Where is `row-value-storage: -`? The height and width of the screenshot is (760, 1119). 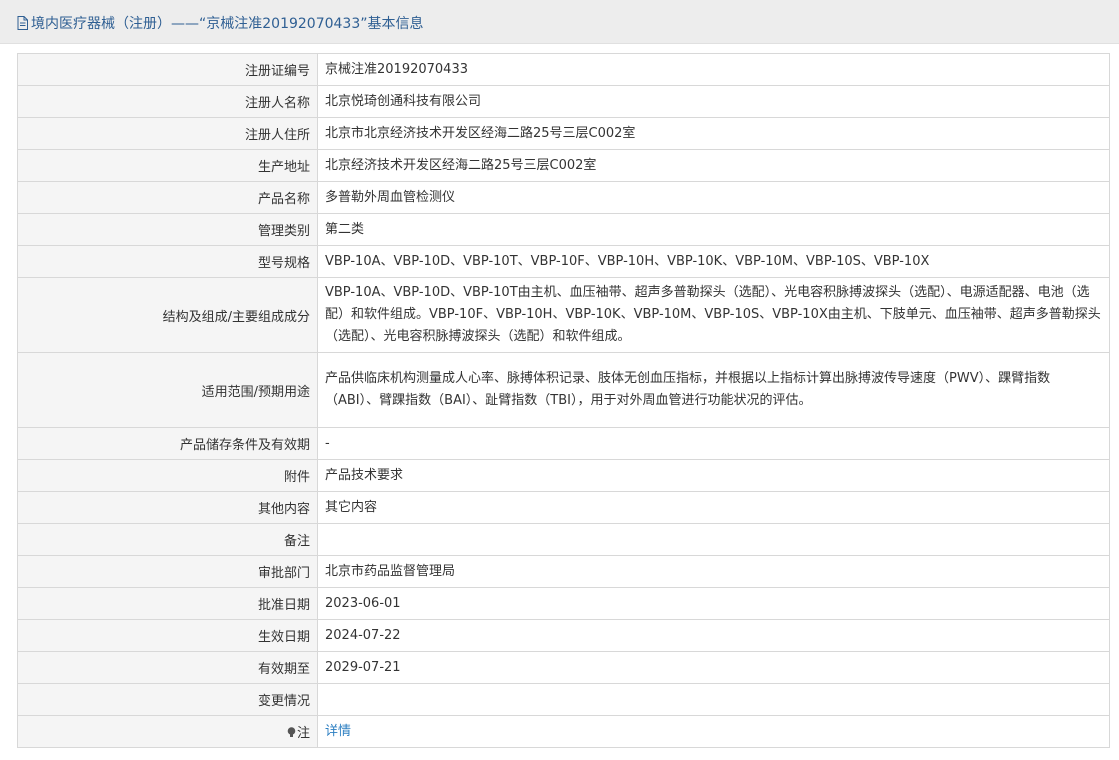 row-value-storage: - is located at coordinates (713, 443).